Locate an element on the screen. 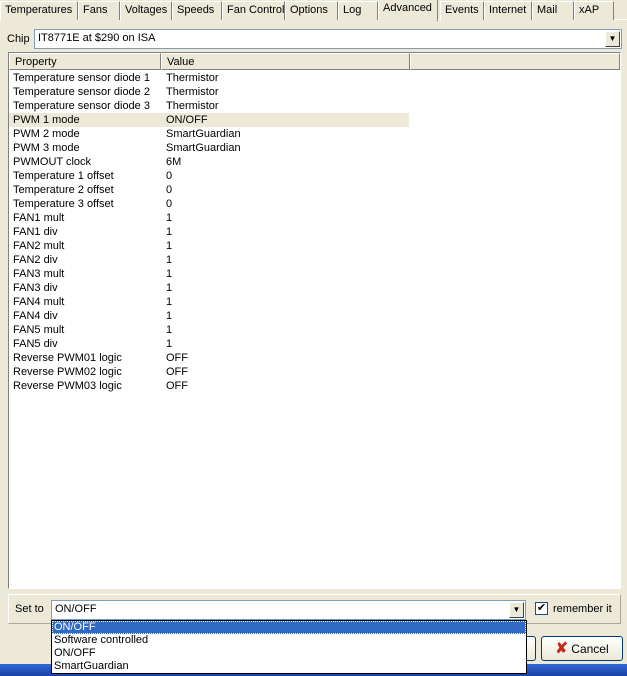 This screenshot has width=627, height=676. property-cell: PWM 2 mode is located at coordinates (46, 134).